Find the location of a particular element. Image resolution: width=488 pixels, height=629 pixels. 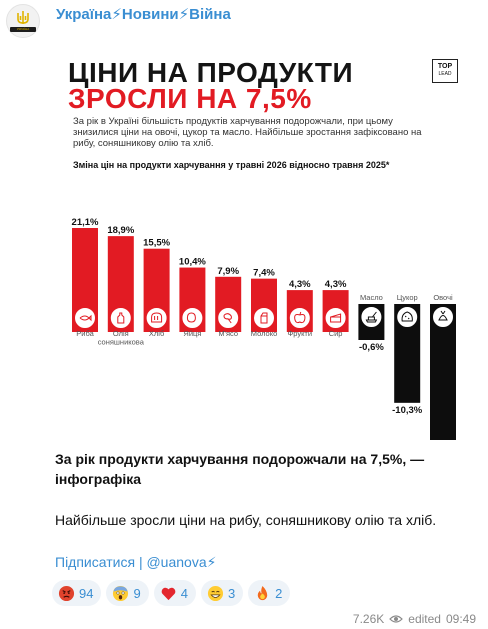

value-label: 15,5% is located at coordinates (156, 243).